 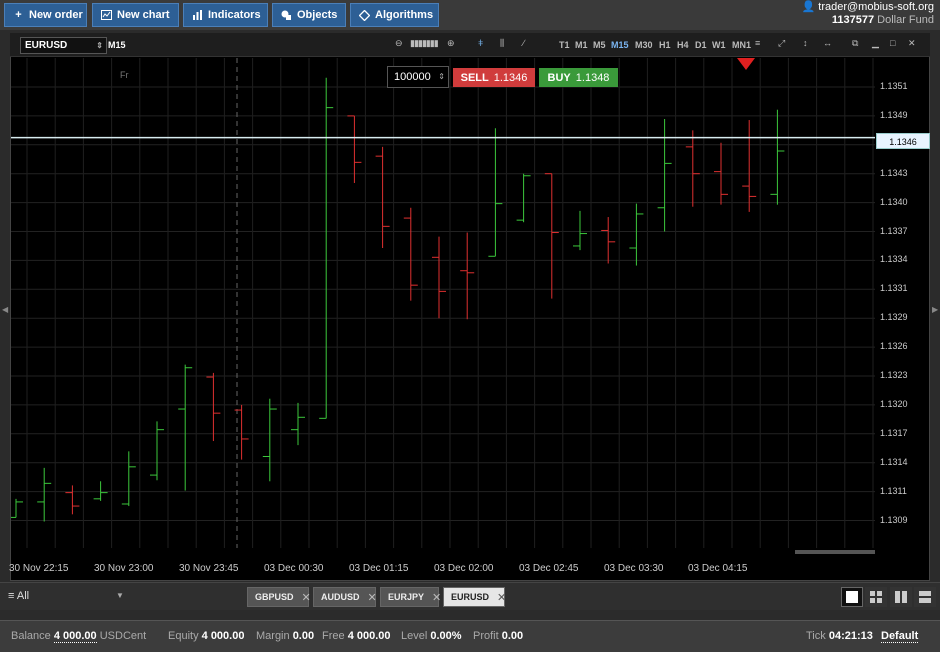 What do you see at coordinates (66, 596) in the screenshot?
I see `chart-filter-dropdown: ≡ All ▼` at bounding box center [66, 596].